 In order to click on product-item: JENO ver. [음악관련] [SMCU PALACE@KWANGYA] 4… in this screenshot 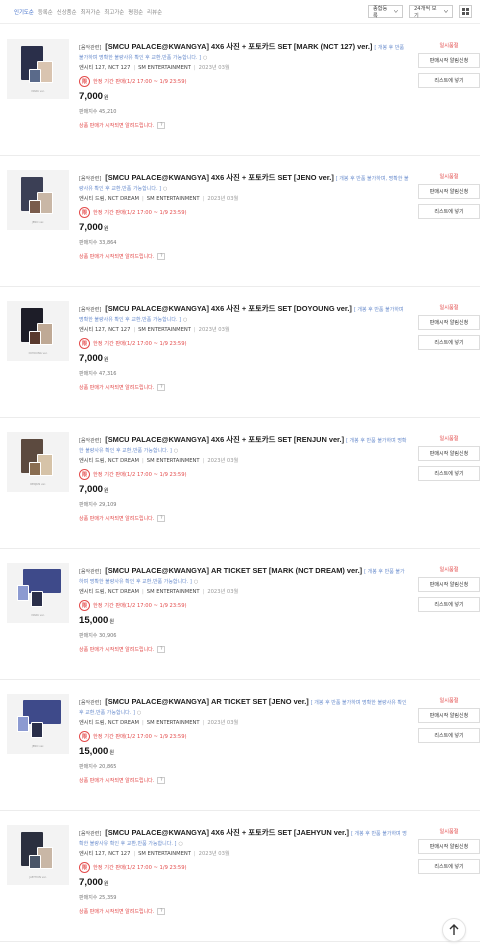, I will do `click(240, 221)`.